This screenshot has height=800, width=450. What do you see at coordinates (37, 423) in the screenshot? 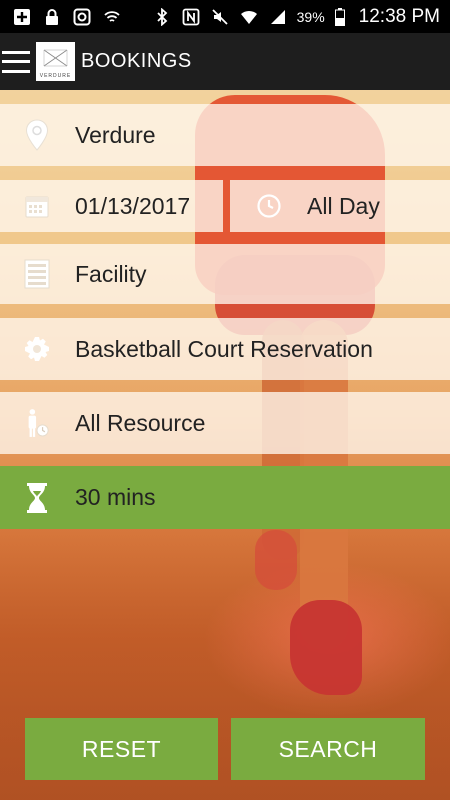
I see `person-clock-icon` at bounding box center [37, 423].